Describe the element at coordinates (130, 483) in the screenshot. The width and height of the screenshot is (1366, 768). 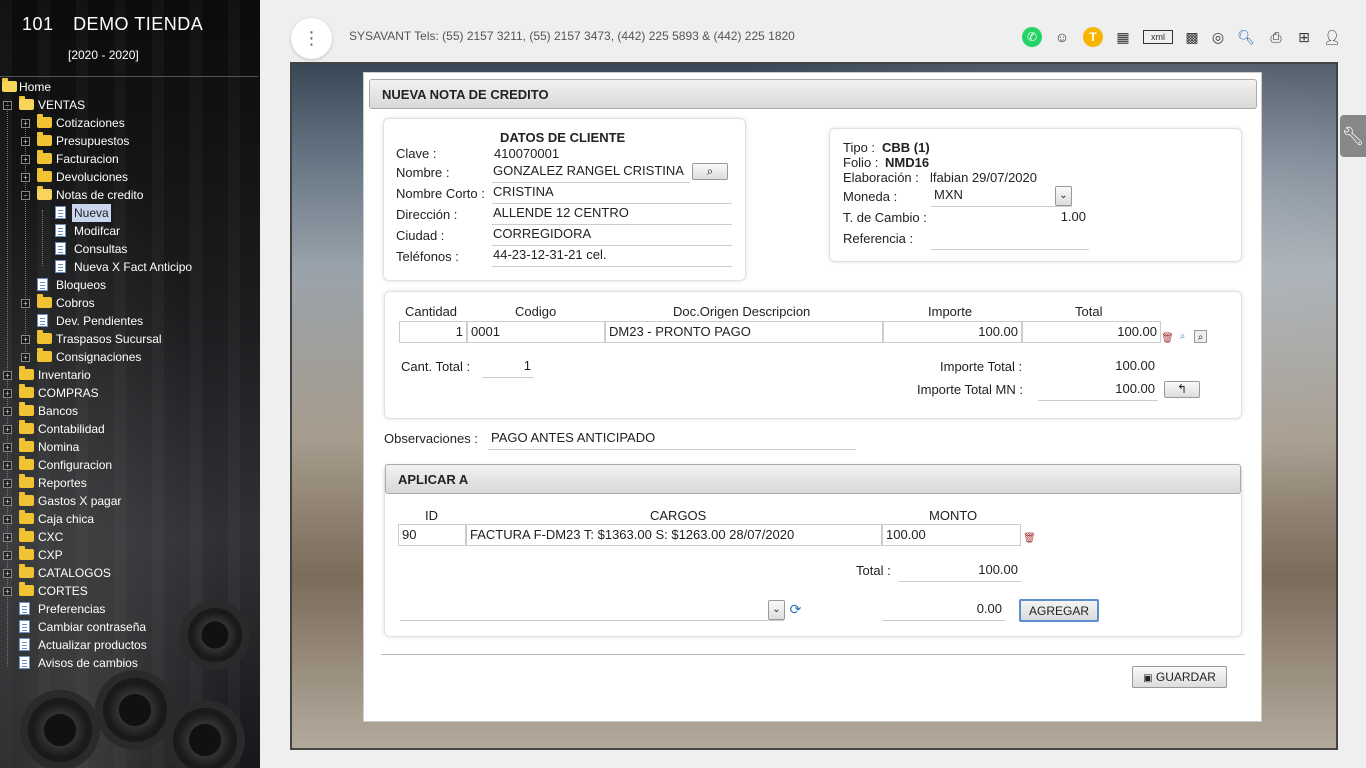
I see `tree-item-reportes: + Reportes` at that location.